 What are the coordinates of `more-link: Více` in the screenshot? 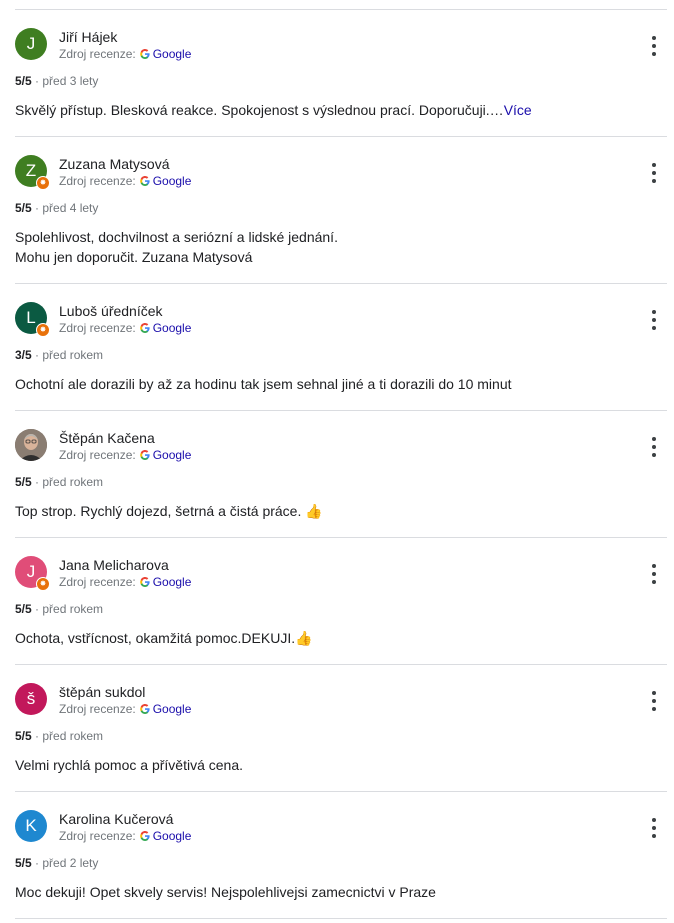 It's located at (518, 110).